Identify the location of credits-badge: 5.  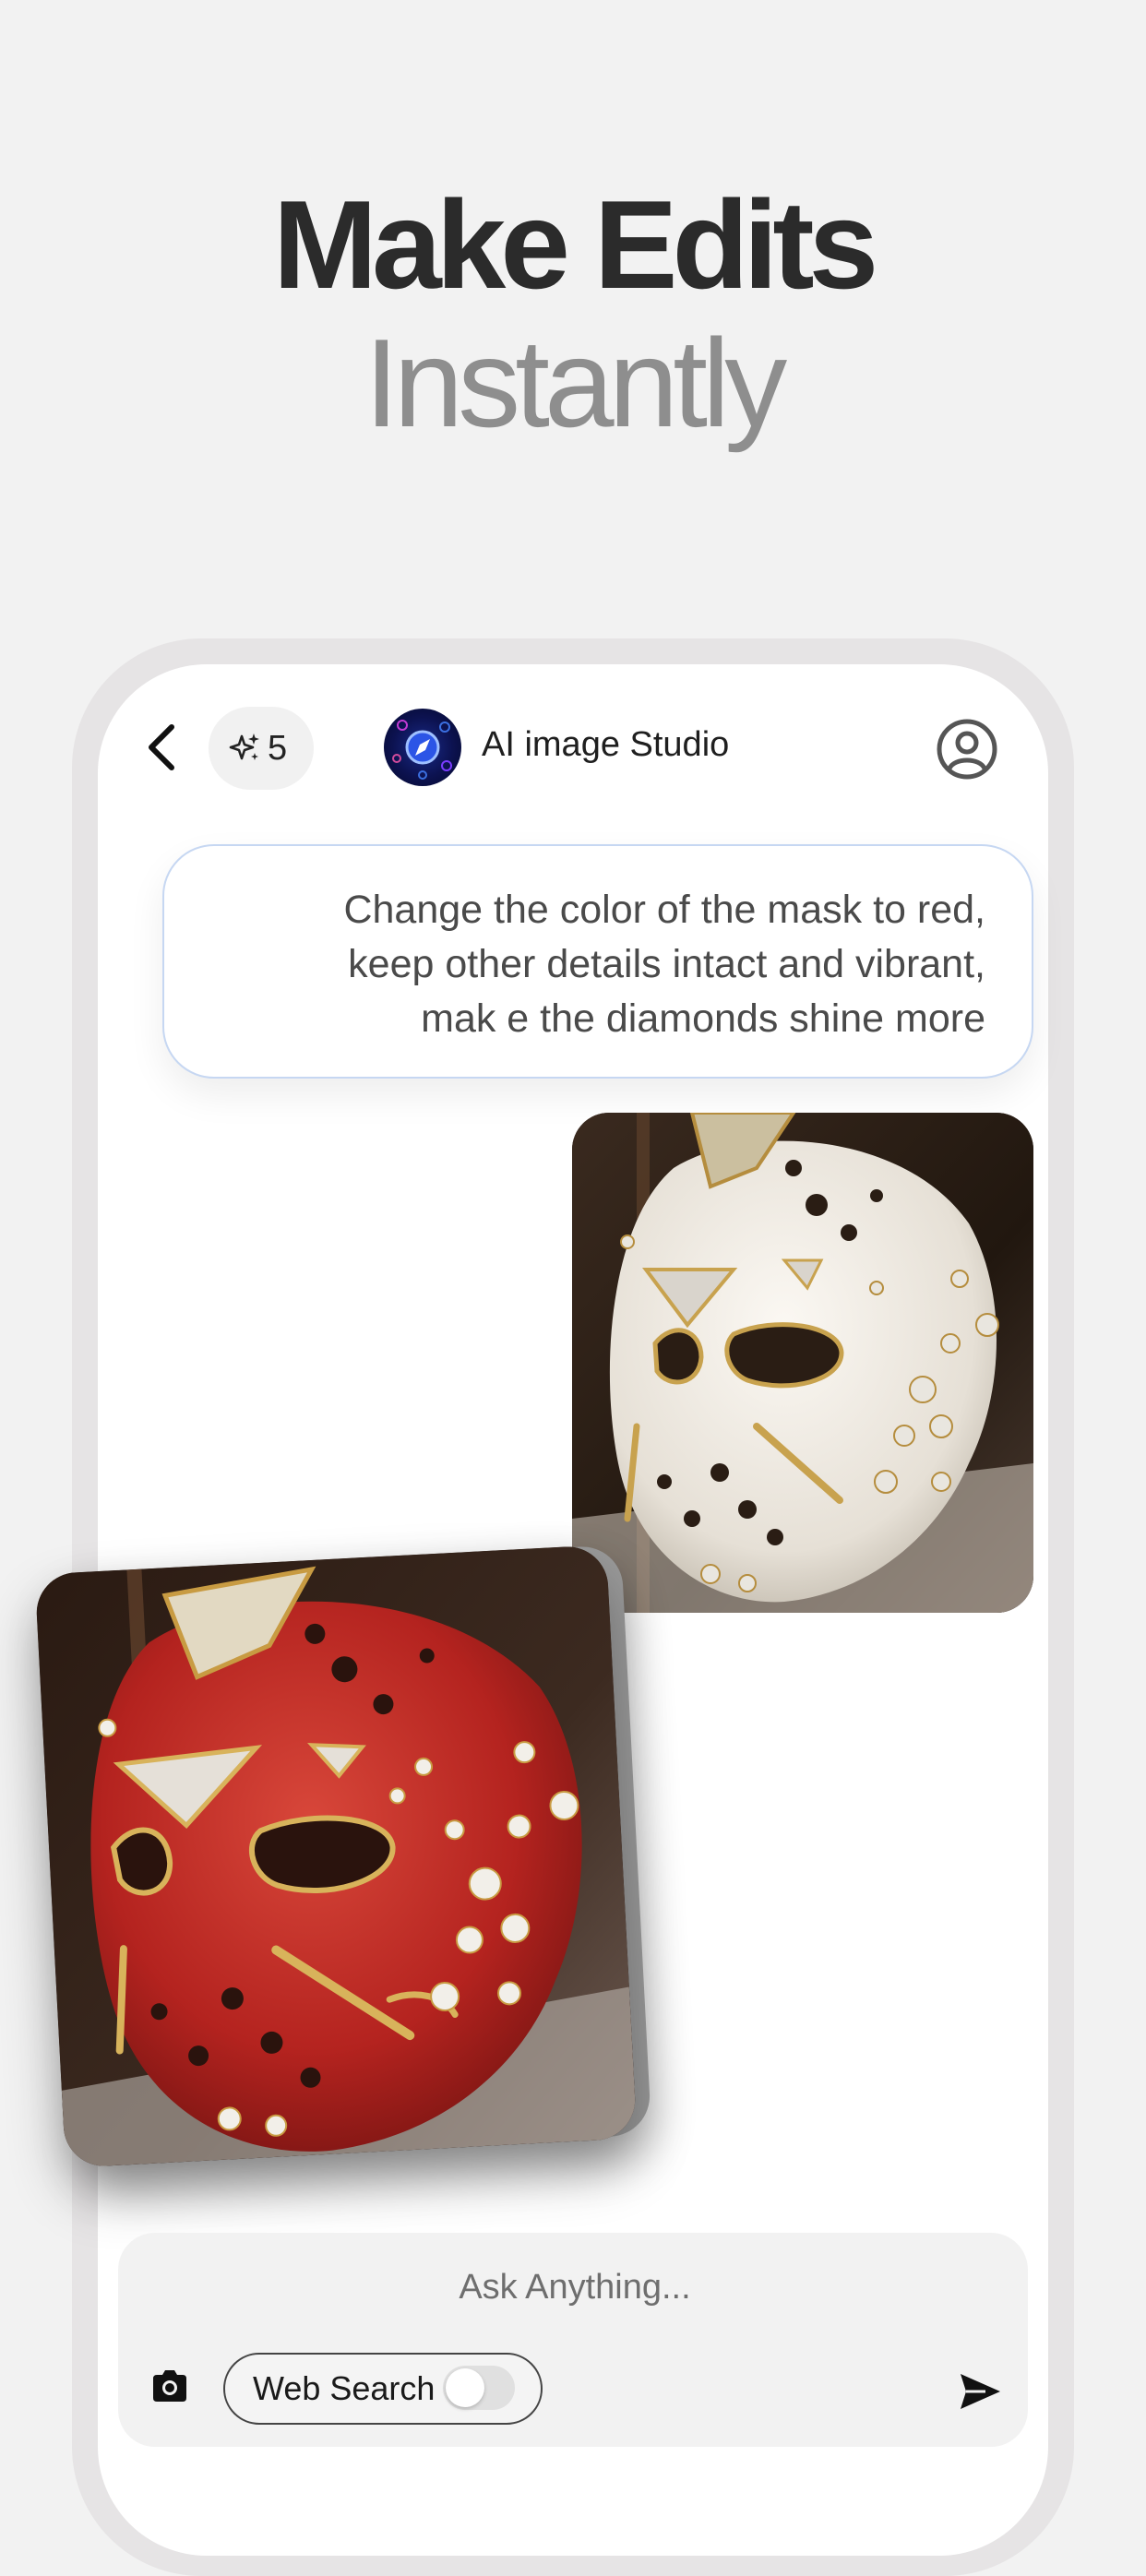
(261, 749).